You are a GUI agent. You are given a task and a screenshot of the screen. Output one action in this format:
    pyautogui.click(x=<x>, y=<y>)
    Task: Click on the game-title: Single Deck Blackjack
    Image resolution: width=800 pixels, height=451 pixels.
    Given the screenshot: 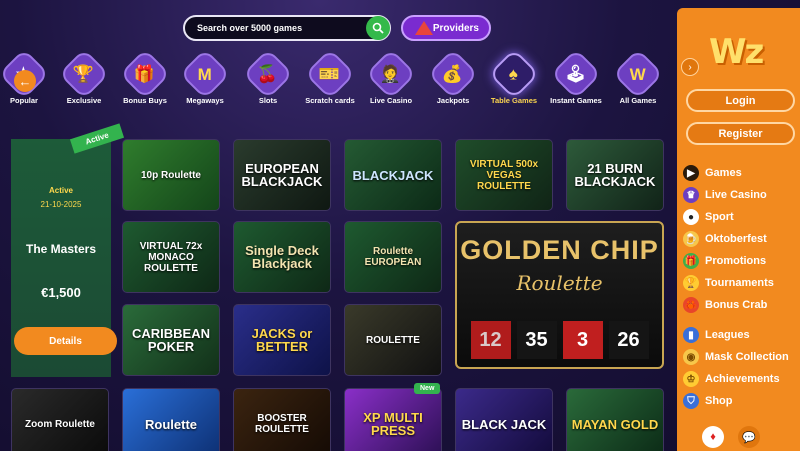 What is the action you would take?
    pyautogui.click(x=282, y=257)
    